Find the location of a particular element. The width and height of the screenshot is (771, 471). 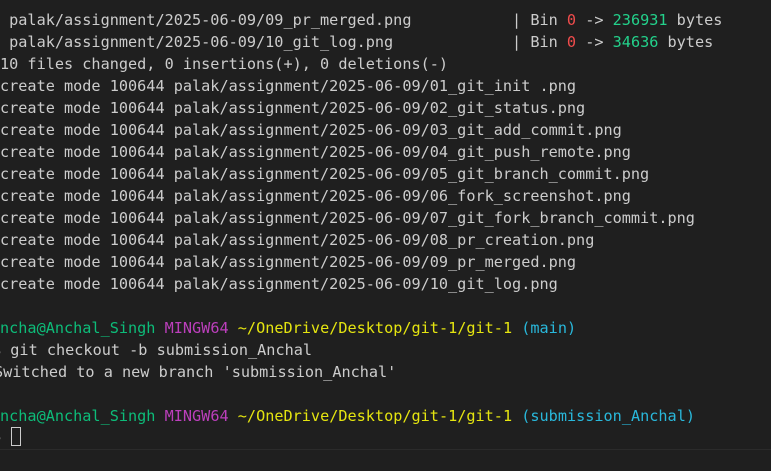

panel-divider is located at coordinates (385, 449).